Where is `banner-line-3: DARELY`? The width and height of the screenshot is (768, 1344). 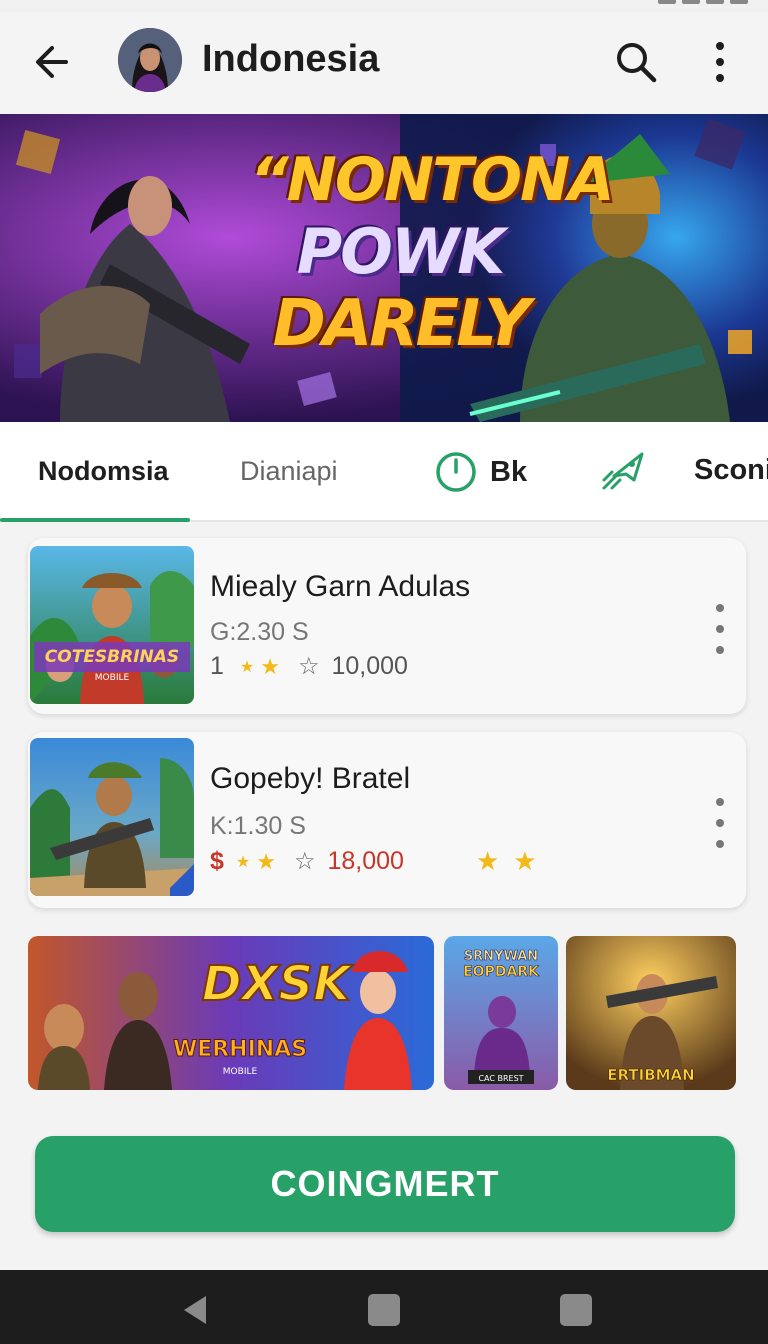
banner-line-3: DARELY is located at coordinates (401, 324).